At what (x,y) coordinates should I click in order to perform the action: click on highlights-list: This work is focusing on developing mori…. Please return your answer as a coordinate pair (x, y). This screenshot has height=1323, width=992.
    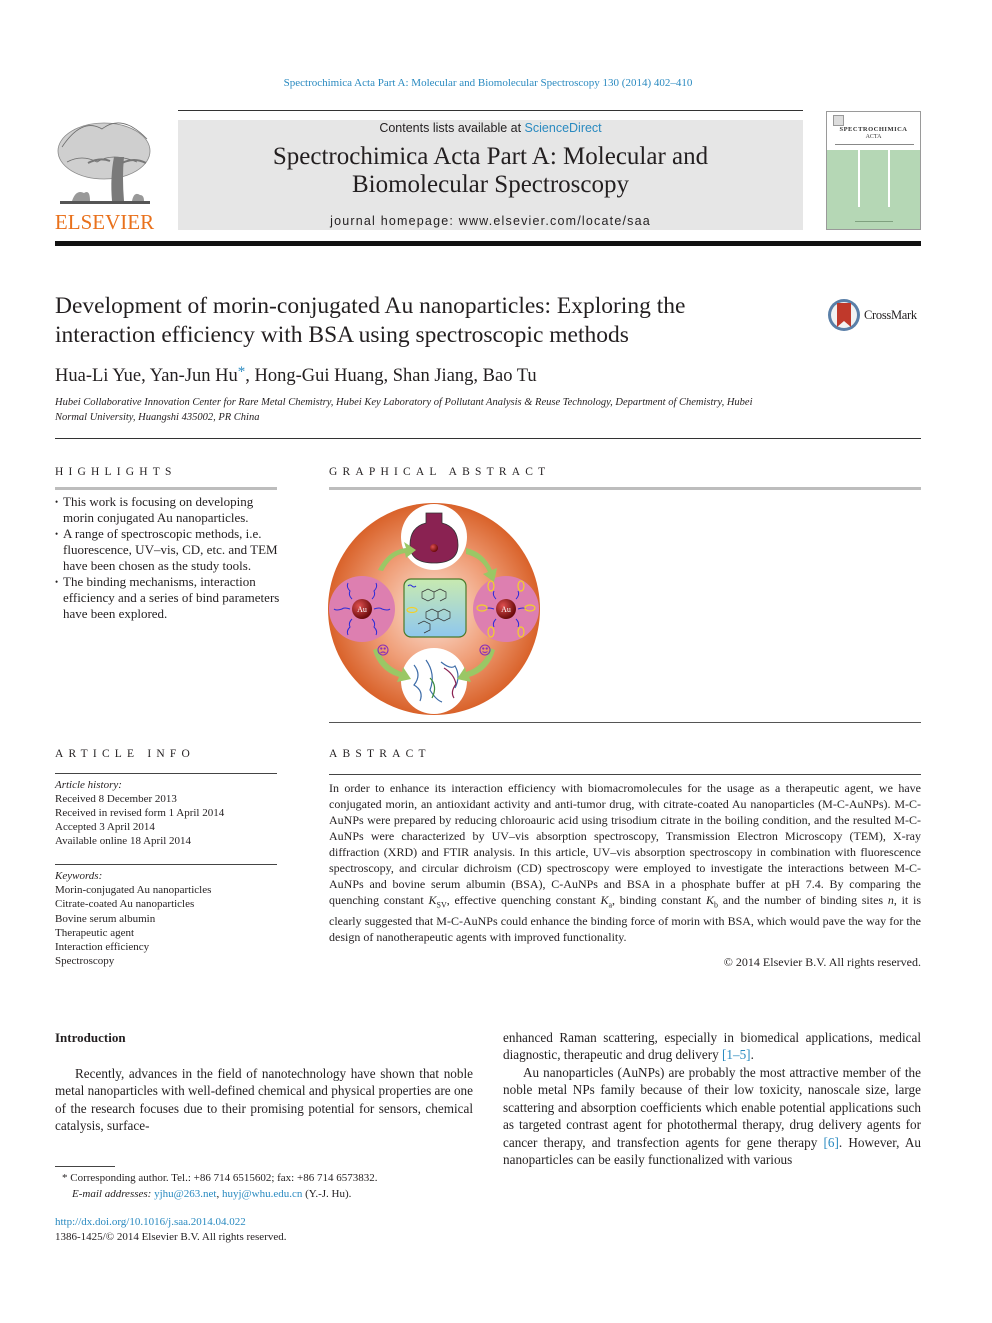
    Looking at the image, I should click on (167, 558).